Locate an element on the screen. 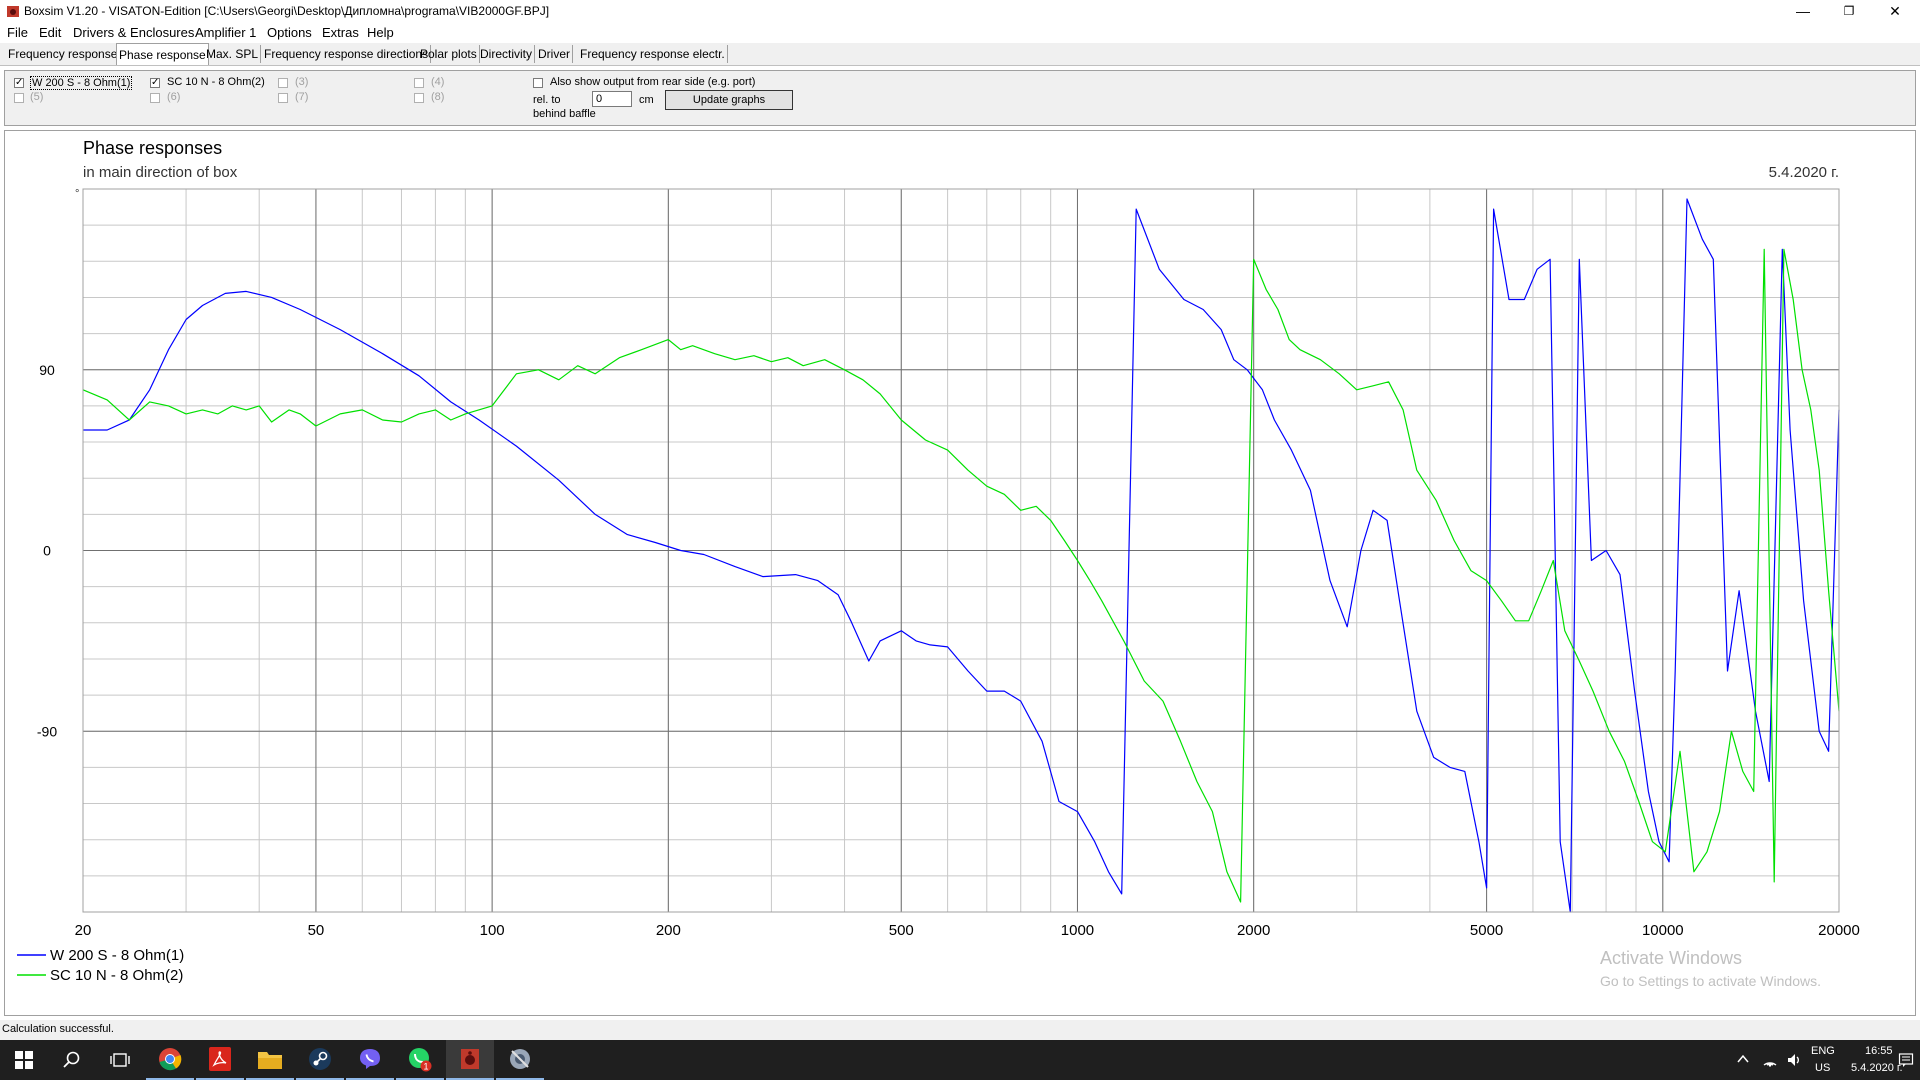 The height and width of the screenshot is (1080, 1920). tab-driver: Driver is located at coordinates (554, 54).